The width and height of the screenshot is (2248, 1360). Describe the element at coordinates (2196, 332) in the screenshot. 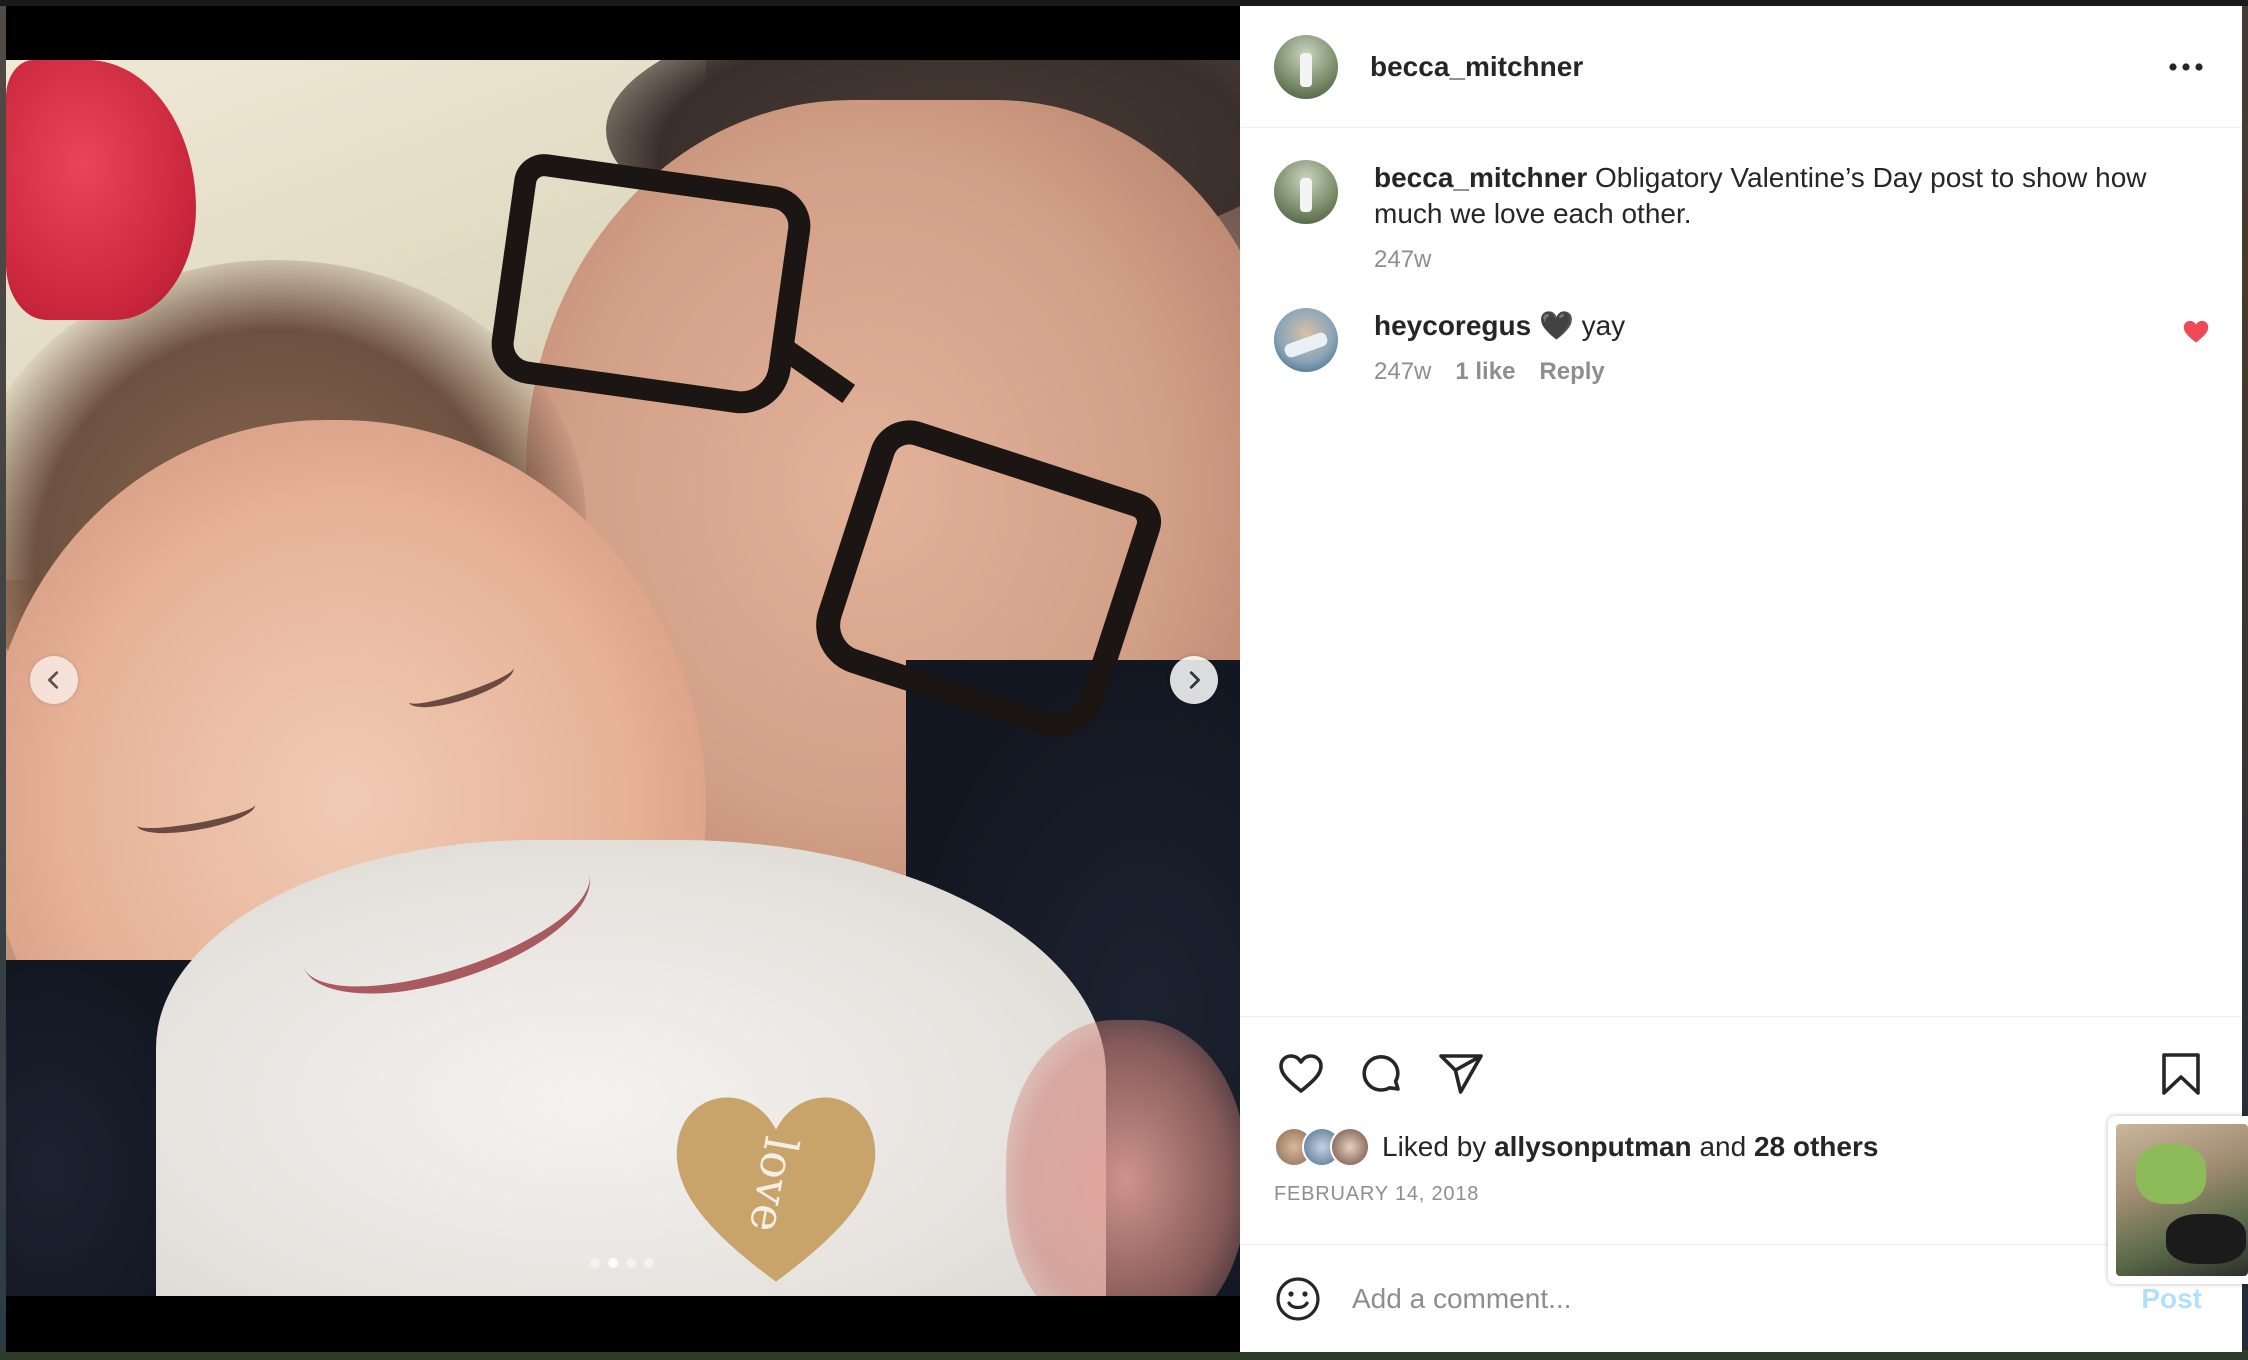

I see `heart-filled-icon` at that location.